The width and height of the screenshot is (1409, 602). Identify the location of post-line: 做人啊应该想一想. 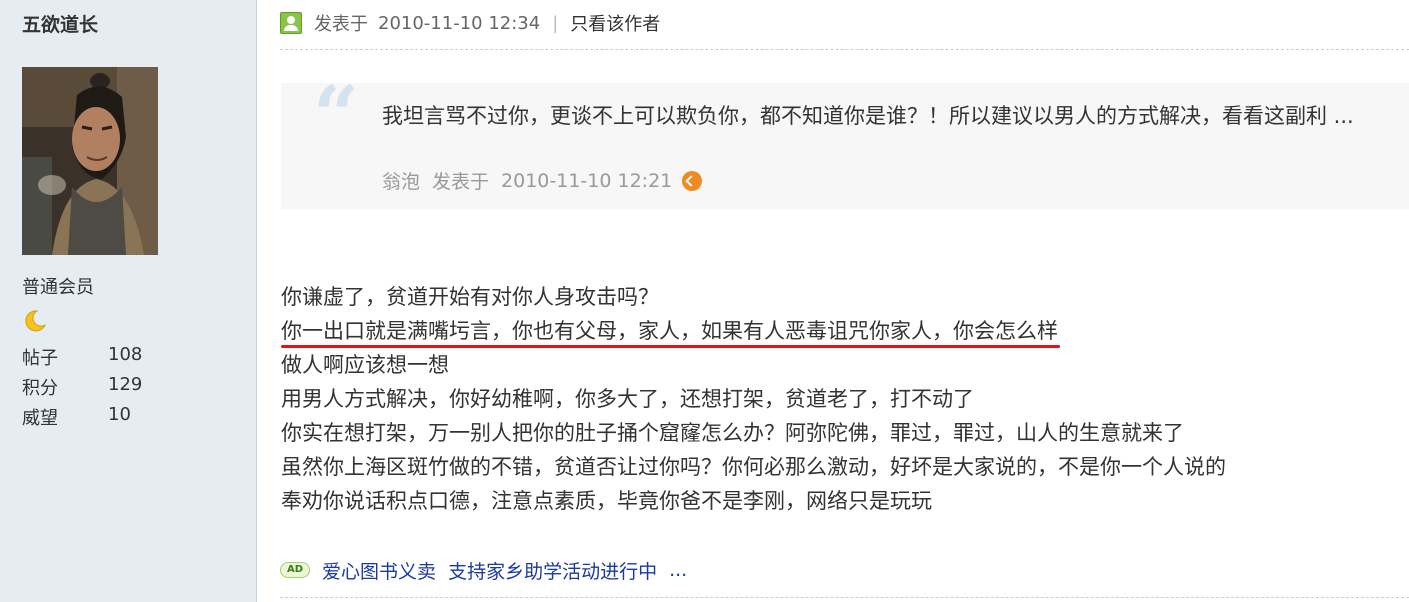
(365, 365).